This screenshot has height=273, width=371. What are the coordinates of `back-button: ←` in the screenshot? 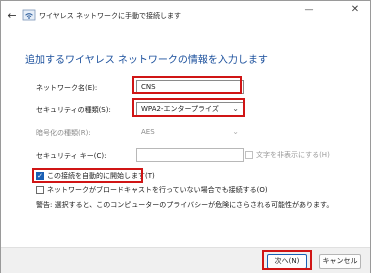 It's located at (12, 16).